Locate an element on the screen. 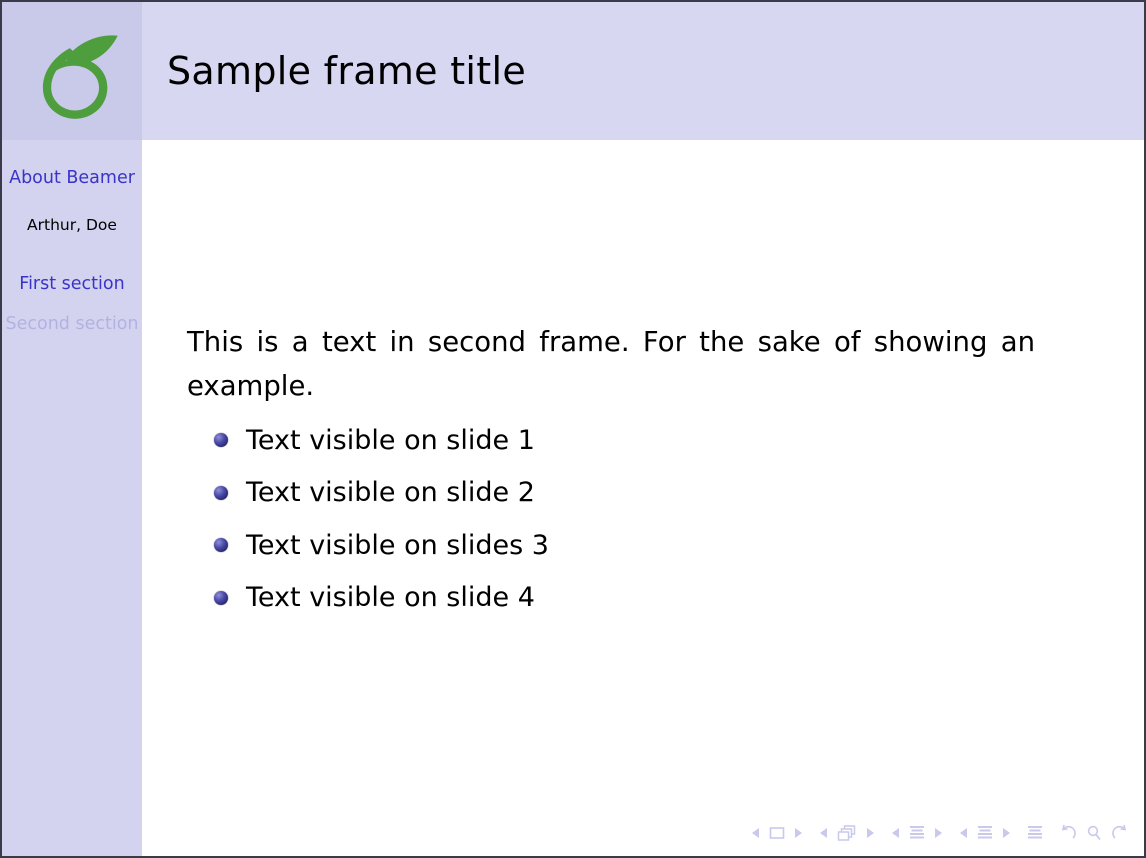 The width and height of the screenshot is (1146, 858). slide-navigation-group is located at coordinates (777, 833).